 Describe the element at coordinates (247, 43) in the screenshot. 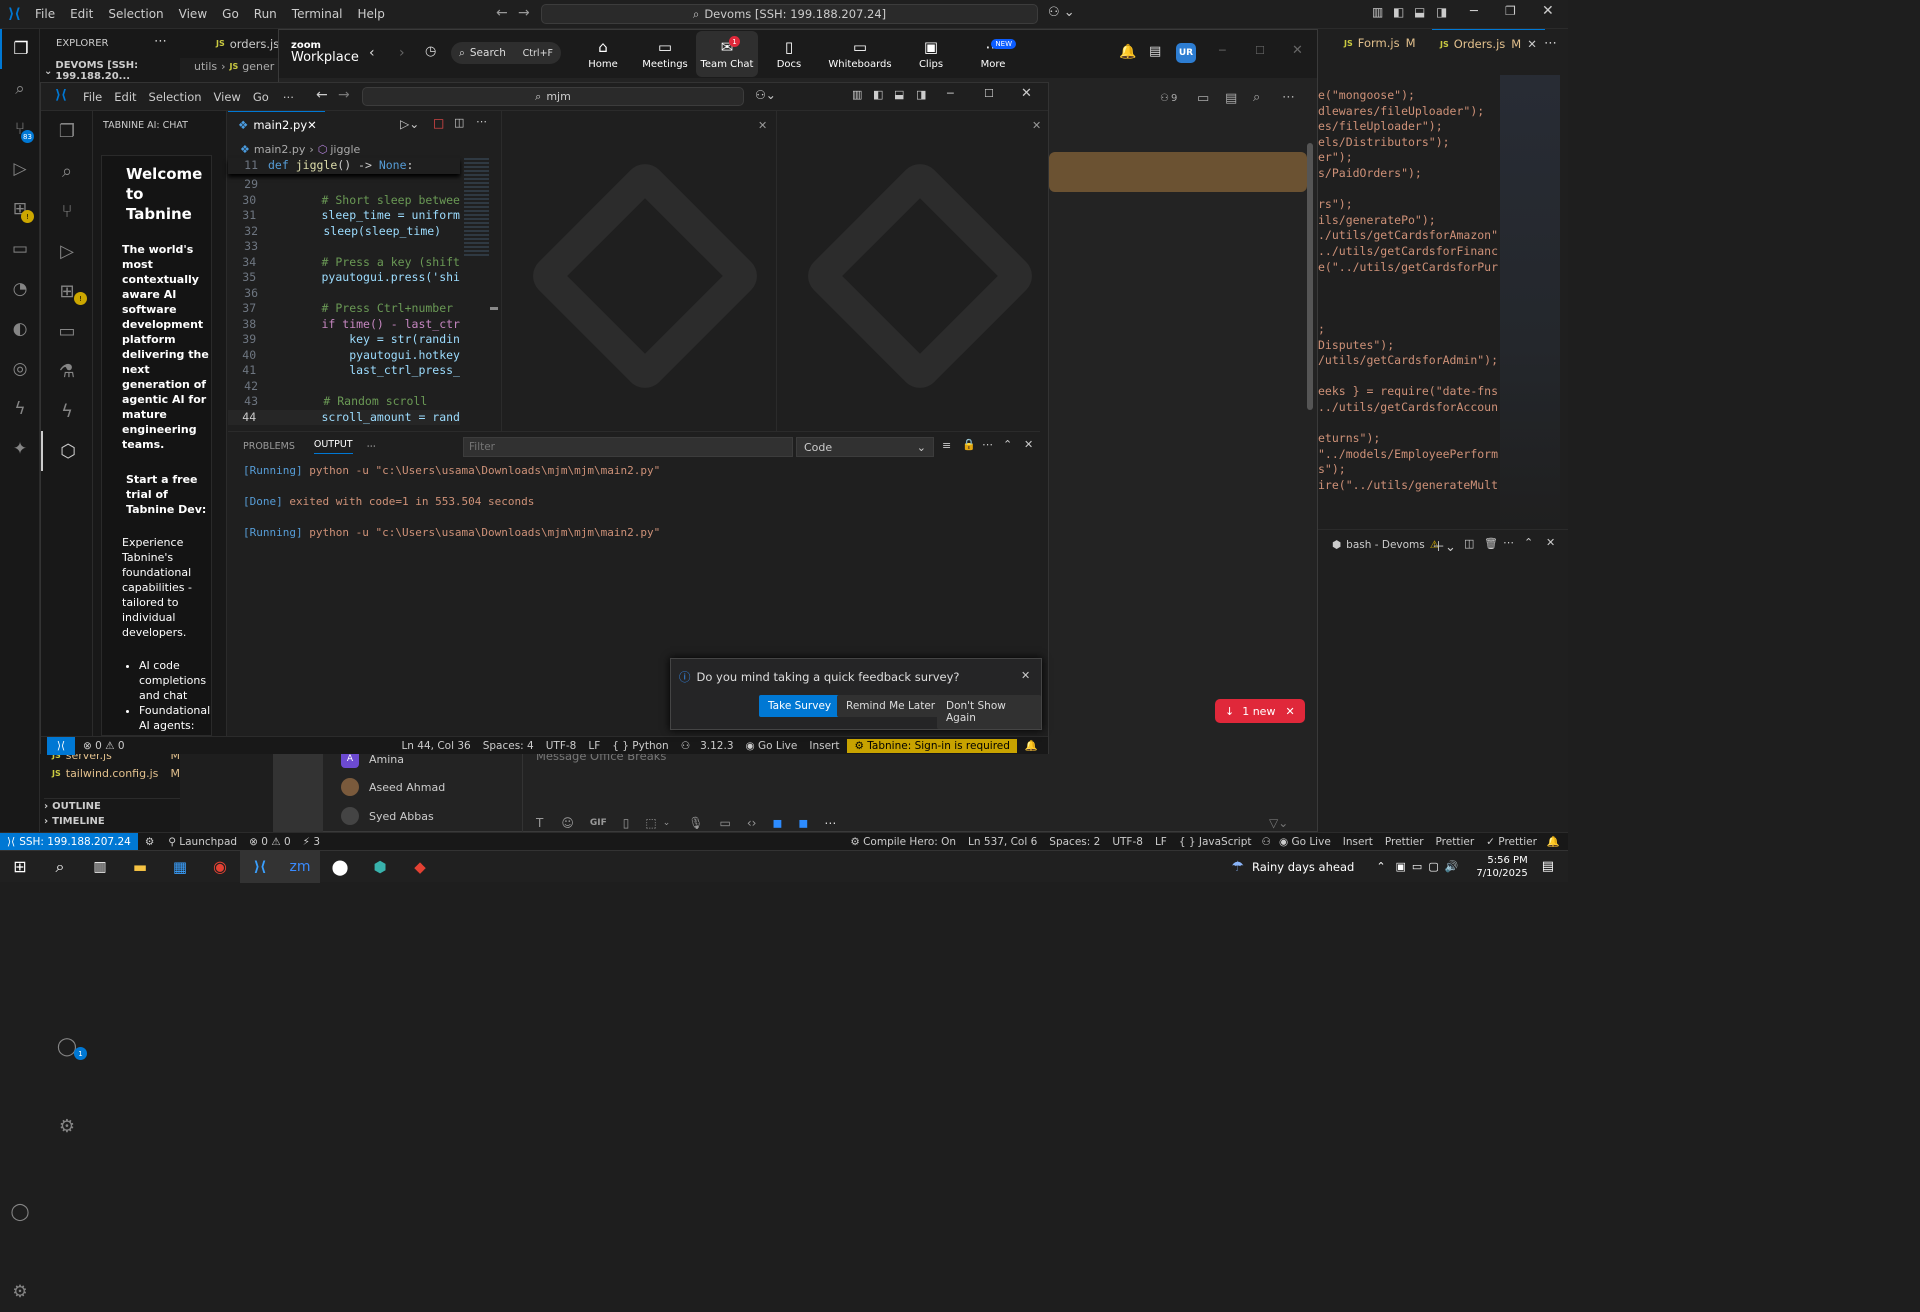

I see `tab-orders-js: JS orders.js` at that location.